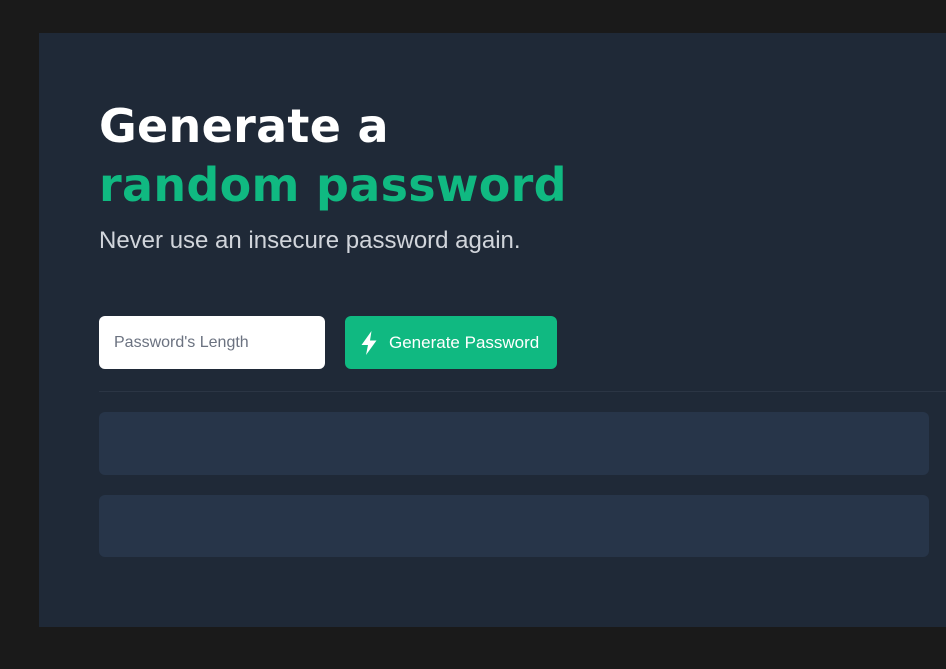  I want to click on page-subtitle: Never use an insecure password again., so click(310, 240).